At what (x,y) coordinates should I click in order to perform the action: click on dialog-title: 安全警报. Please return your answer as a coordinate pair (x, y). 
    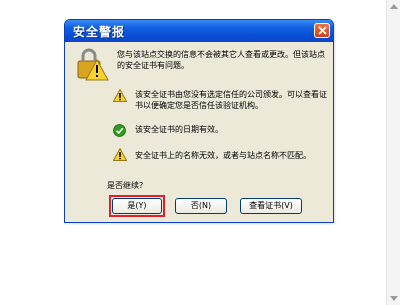
    Looking at the image, I should click on (99, 32).